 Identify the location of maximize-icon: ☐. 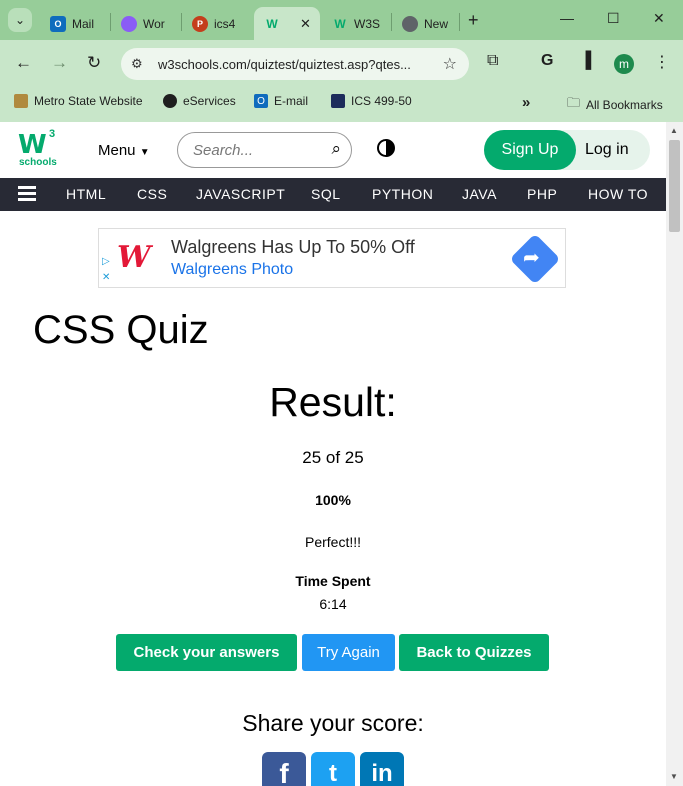
(613, 18).